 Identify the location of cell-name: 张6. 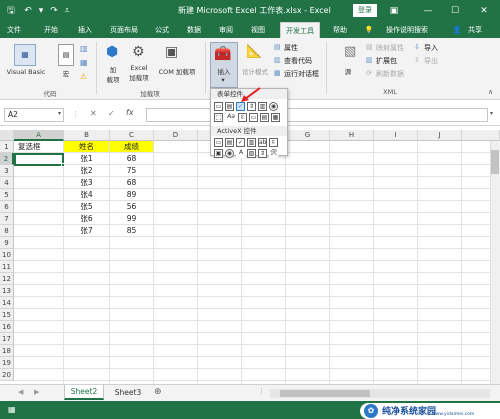
(87, 219).